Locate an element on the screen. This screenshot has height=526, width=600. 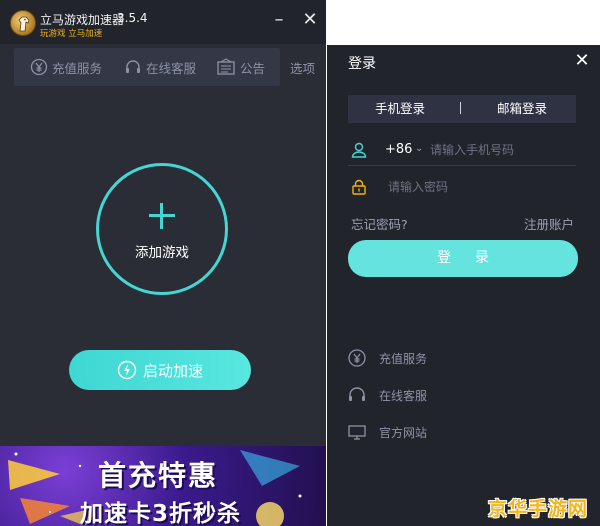
lock-icon is located at coordinates (359, 187).